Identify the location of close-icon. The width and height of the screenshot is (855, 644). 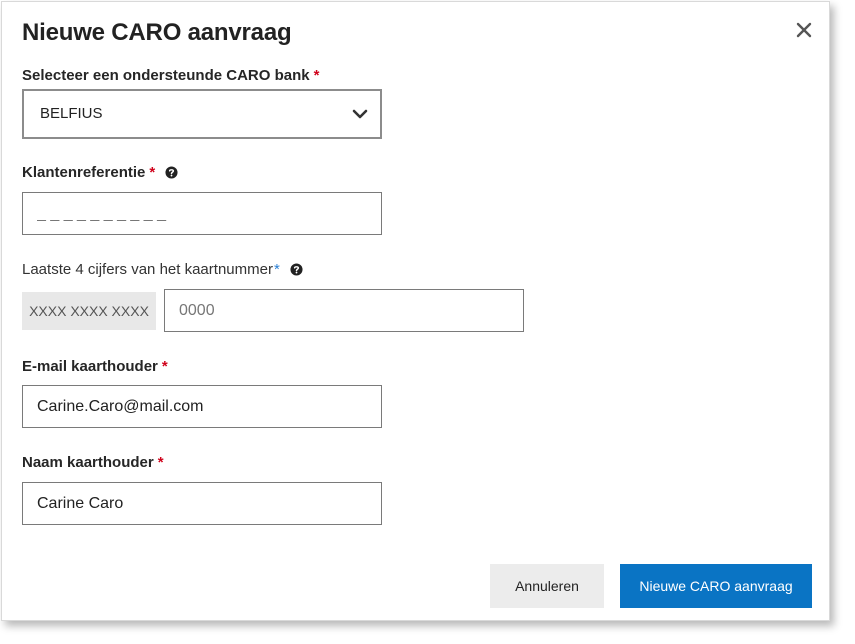
(804, 30).